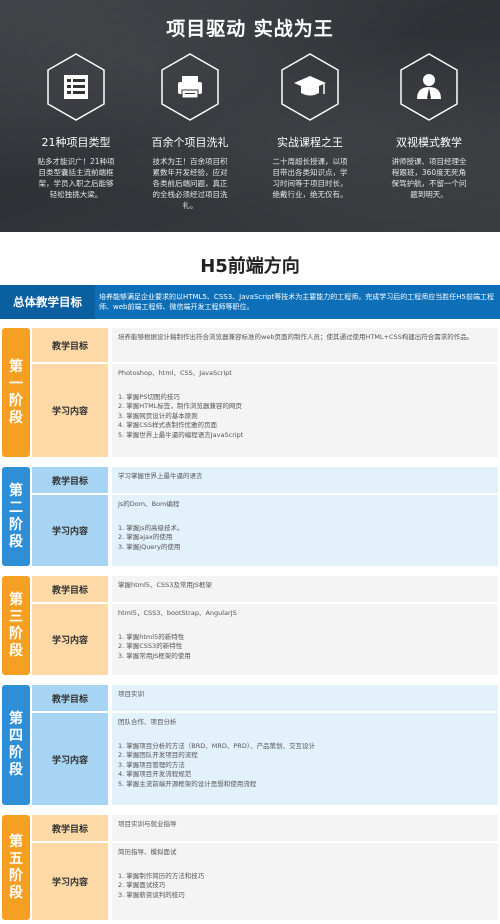 This screenshot has width=500, height=924. I want to click on list-item: 1. 掌握html5的新特性, so click(151, 636).